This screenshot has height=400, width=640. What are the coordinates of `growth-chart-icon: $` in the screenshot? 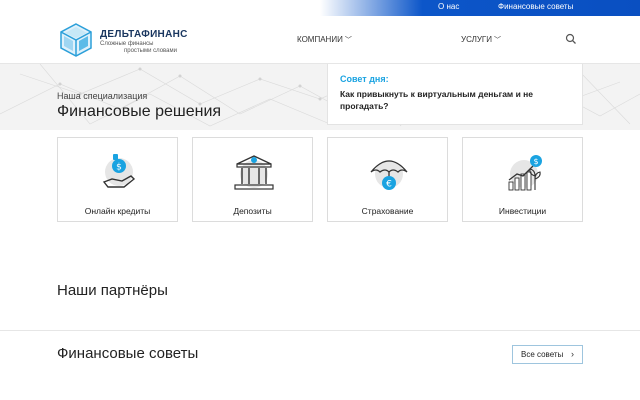 It's located at (525, 173).